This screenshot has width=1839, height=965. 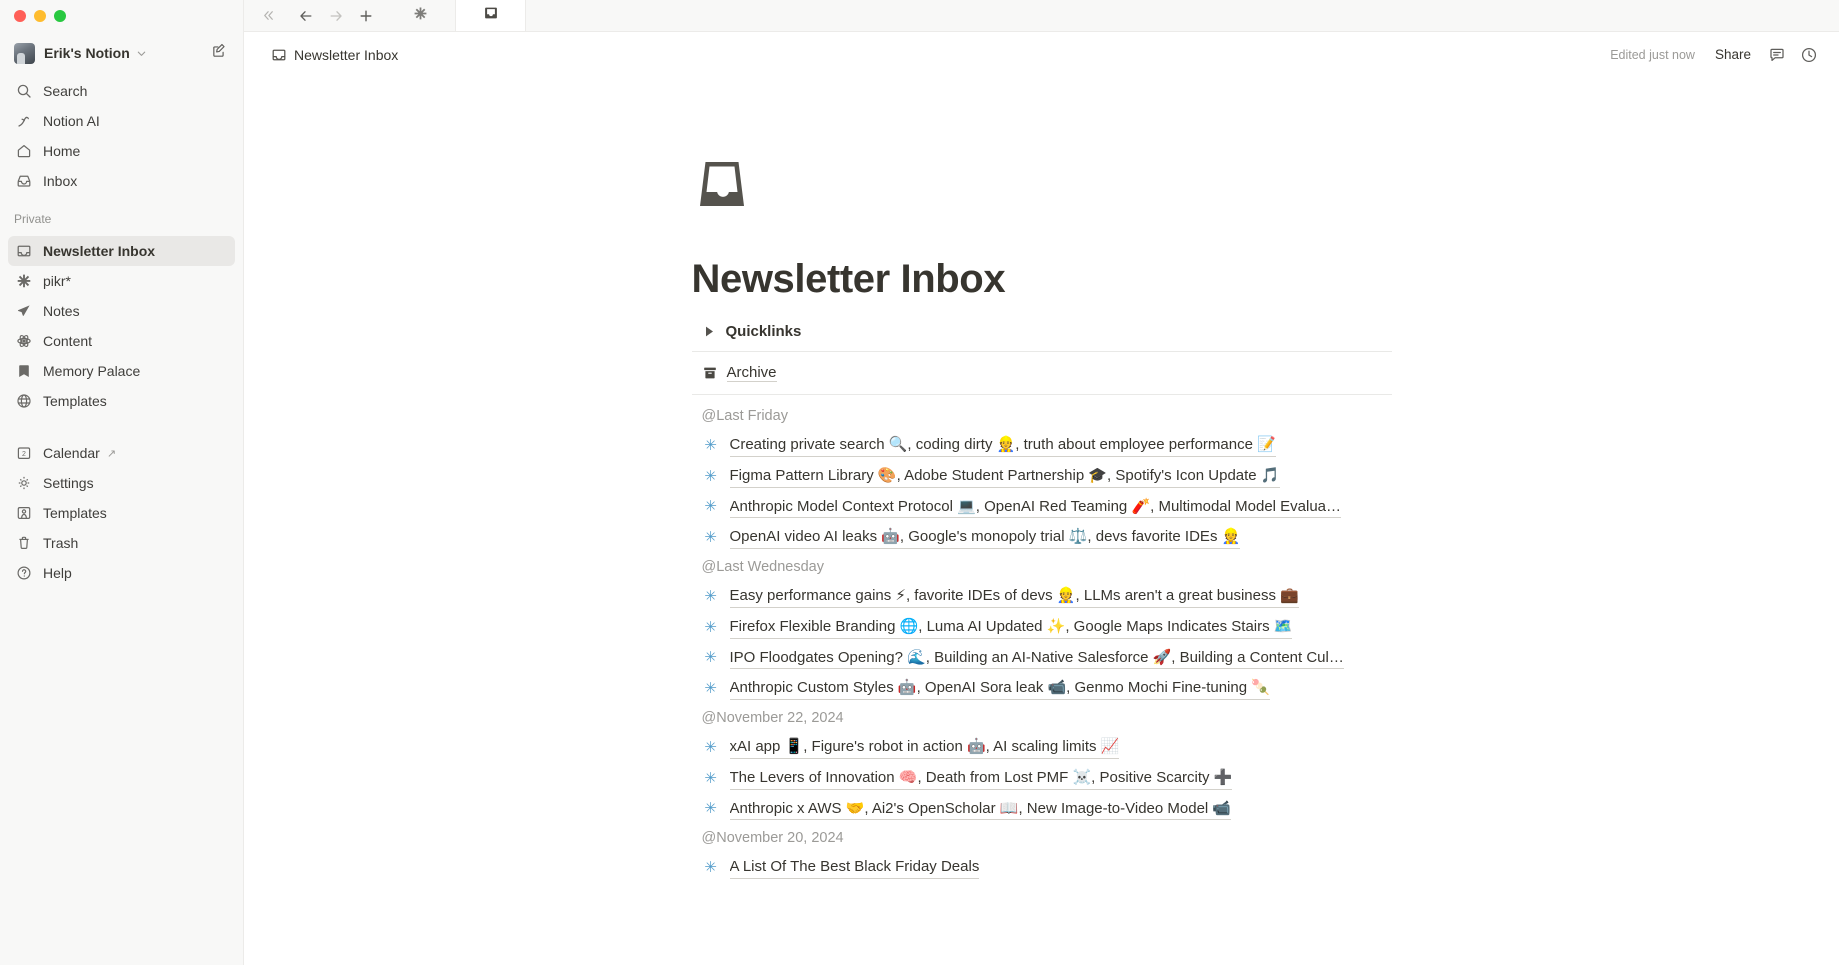 I want to click on sidebar-item-inbox: Inbox, so click(x=121, y=181).